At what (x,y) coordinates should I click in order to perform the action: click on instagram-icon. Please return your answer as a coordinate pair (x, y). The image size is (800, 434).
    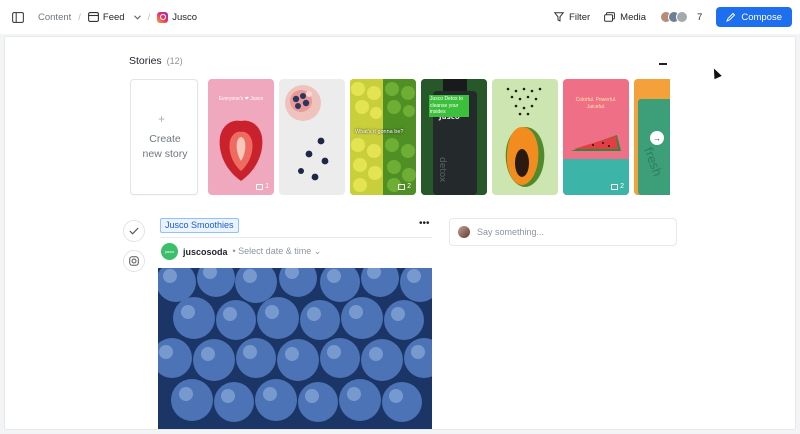
    Looking at the image, I should click on (163, 17).